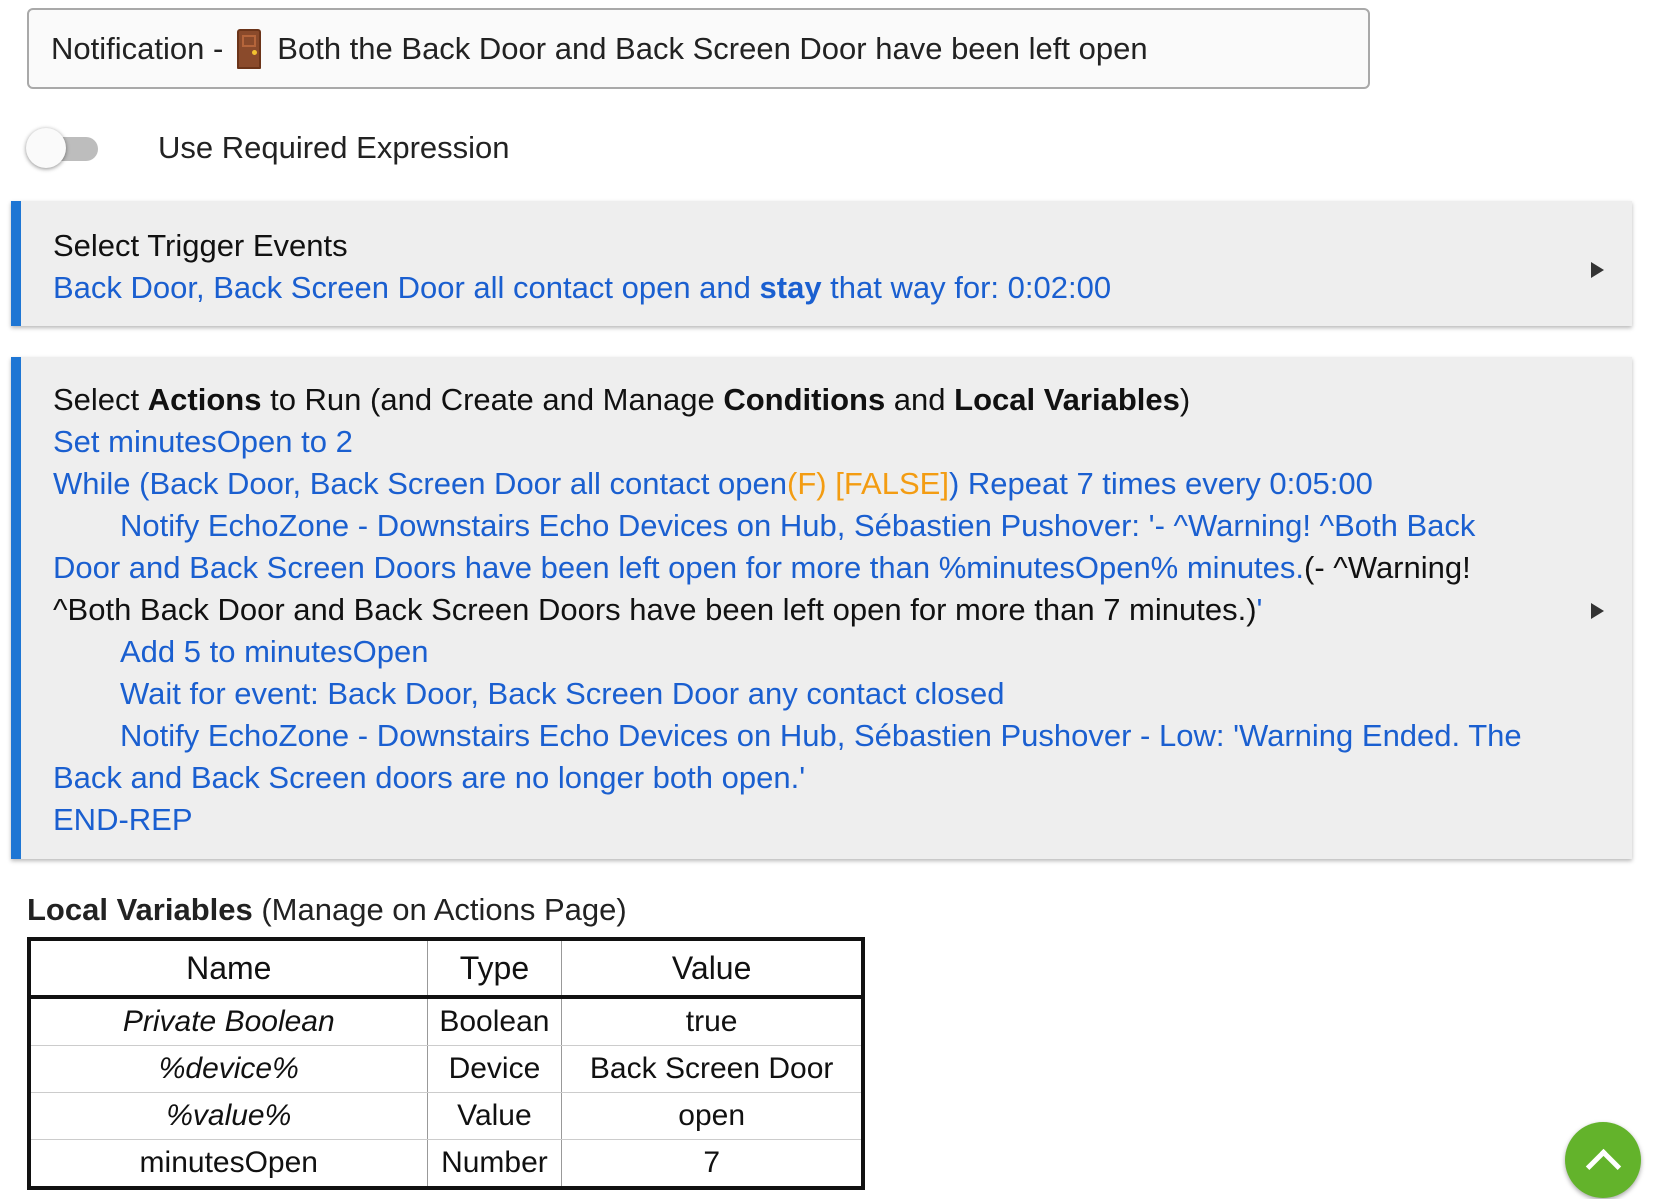 The height and width of the screenshot is (1199, 1660). I want to click on toggle-knob, so click(46, 148).